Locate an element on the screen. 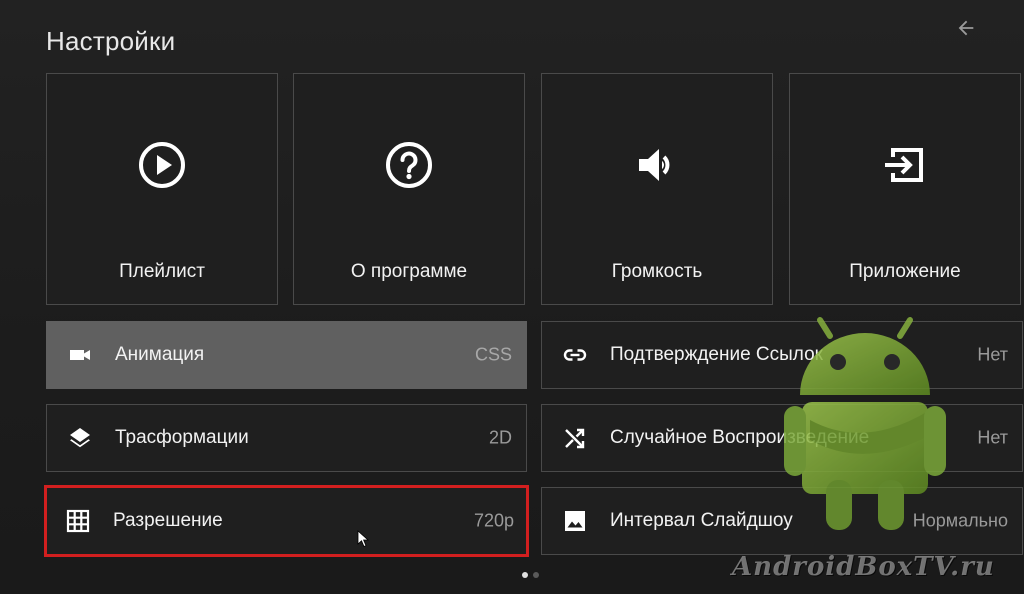 This screenshot has width=1024, height=594. setting-value: 2D is located at coordinates (500, 437).